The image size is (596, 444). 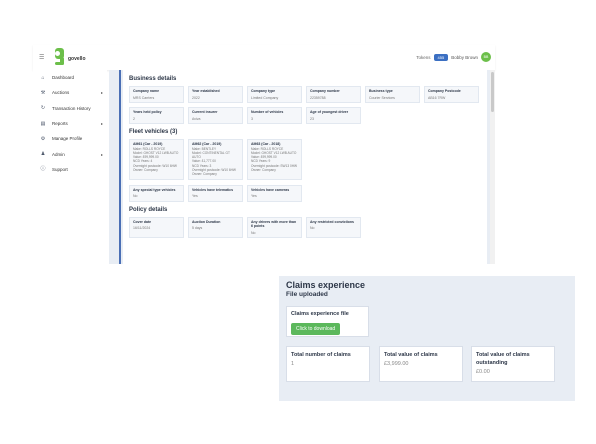 I want to click on sidebar-item-label: Admin, so click(x=58, y=154).